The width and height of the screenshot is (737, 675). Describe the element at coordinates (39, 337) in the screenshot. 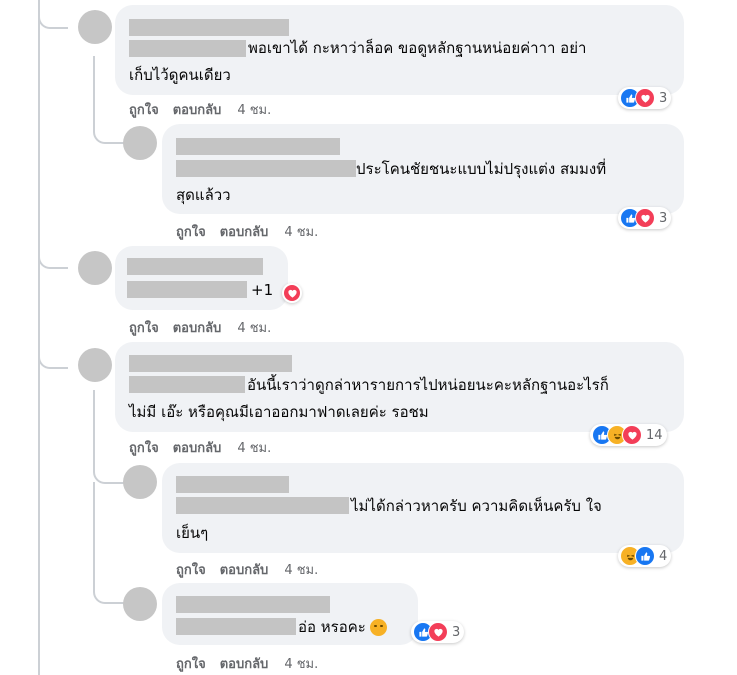

I see `thread-line-outer` at that location.